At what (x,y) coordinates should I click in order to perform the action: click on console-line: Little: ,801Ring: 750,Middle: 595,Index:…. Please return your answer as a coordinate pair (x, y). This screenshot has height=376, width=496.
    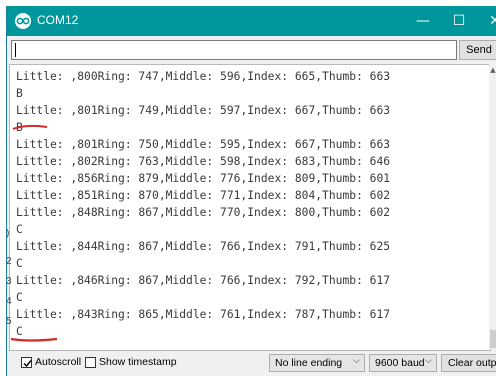
    Looking at the image, I should click on (203, 144).